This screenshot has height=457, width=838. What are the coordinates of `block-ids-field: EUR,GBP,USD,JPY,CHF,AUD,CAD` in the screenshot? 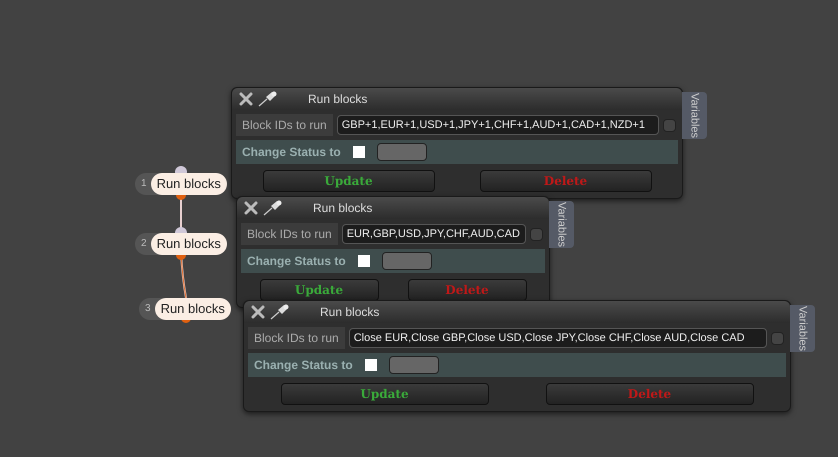 It's located at (434, 234).